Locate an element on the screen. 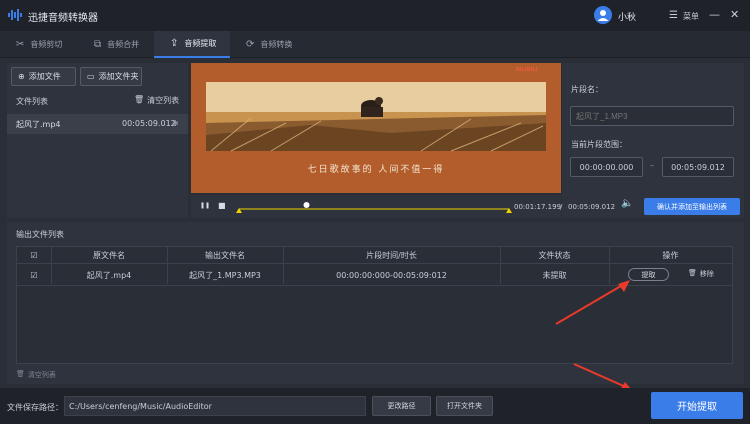  plus-circle-icon: ⊕ is located at coordinates (21, 76).